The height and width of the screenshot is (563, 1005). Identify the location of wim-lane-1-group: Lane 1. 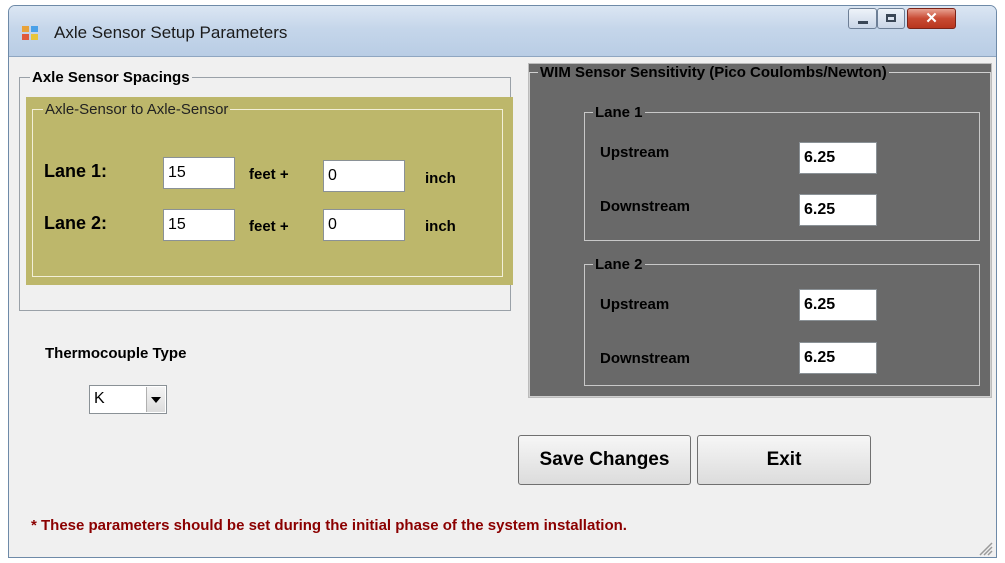
(782, 172).